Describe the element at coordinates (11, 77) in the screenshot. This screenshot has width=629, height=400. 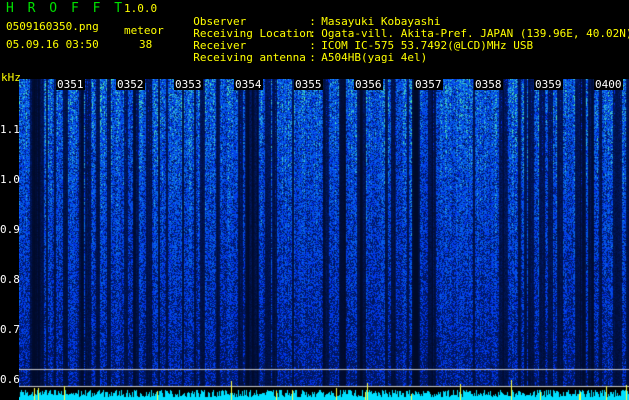
I see `frequency-unit-label: kHz` at that location.